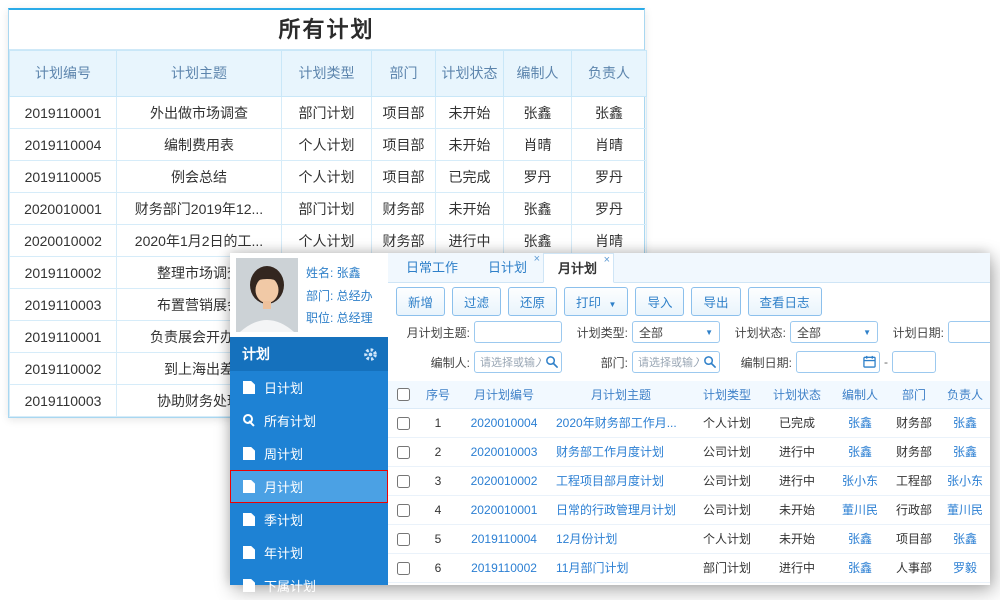  What do you see at coordinates (621, 568) in the screenshot?
I see `plan-subject-link: 11月部门计划` at bounding box center [621, 568].